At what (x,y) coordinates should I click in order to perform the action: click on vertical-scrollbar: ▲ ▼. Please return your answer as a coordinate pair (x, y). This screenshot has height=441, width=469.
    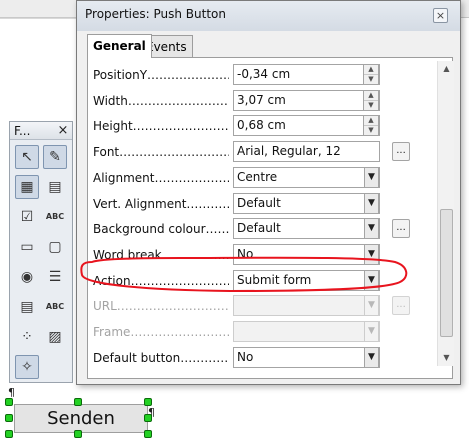
    Looking at the image, I should click on (445, 213).